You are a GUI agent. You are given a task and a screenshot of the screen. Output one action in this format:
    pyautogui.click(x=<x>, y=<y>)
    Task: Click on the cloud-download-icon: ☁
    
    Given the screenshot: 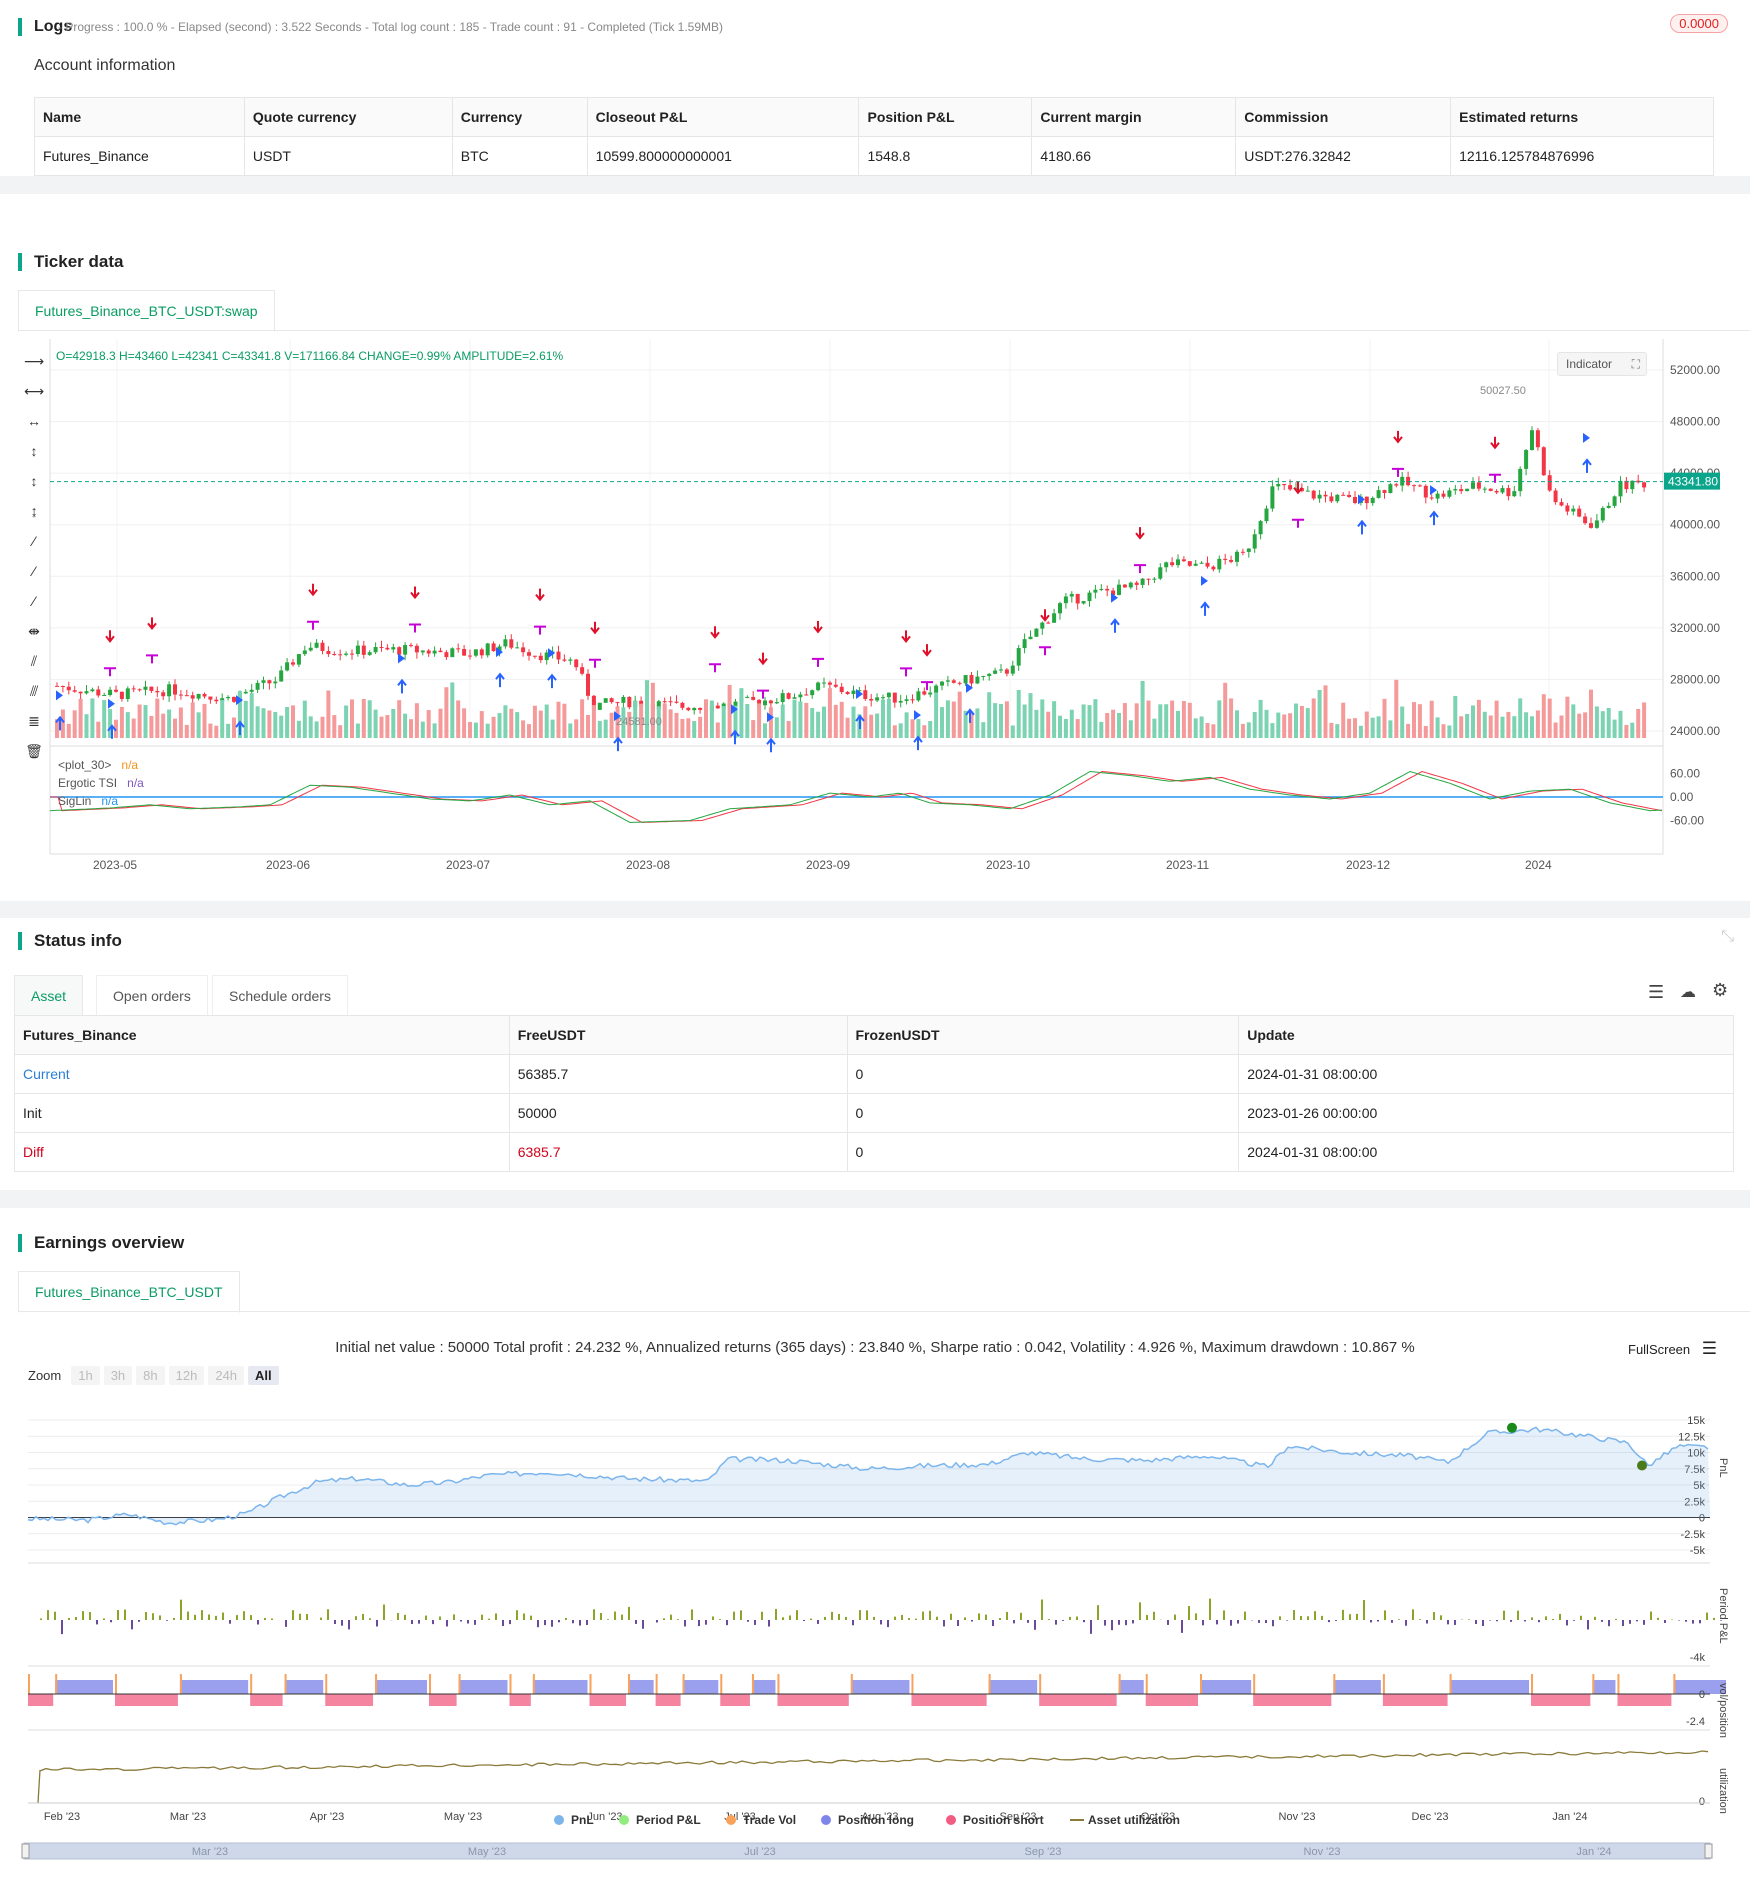 What is the action you would take?
    pyautogui.click(x=1688, y=992)
    